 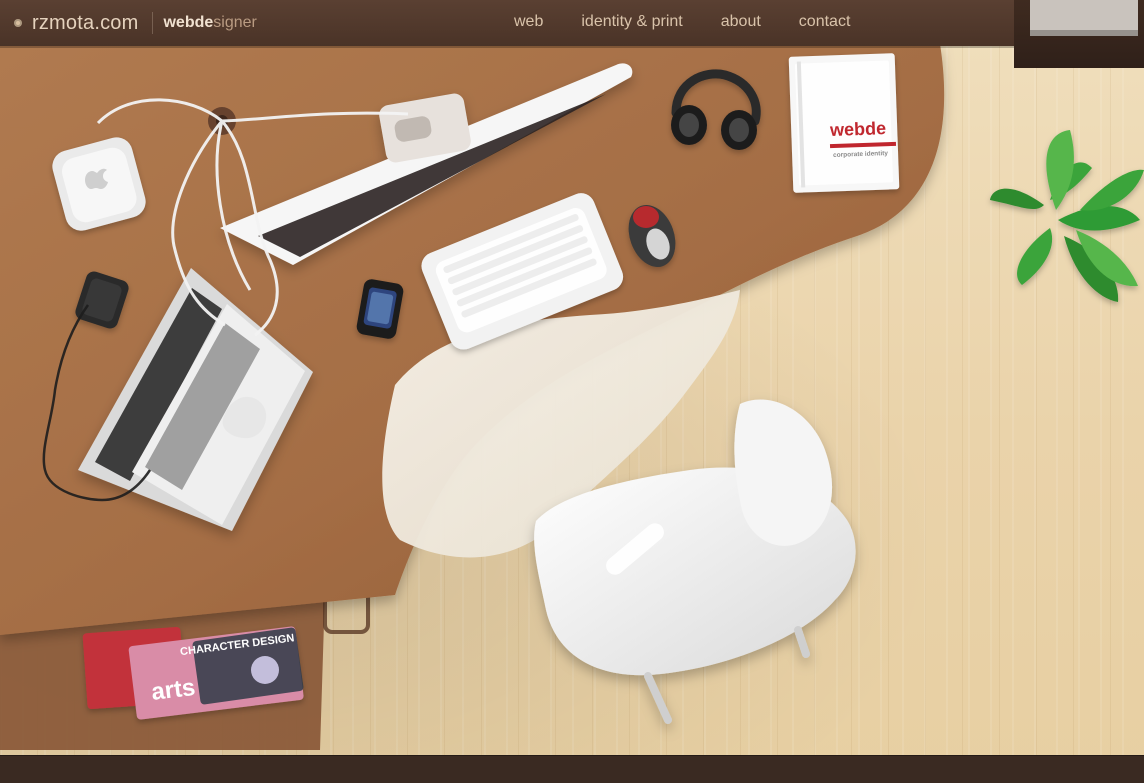 I want to click on tagline-bold: webde, so click(x=188, y=22).